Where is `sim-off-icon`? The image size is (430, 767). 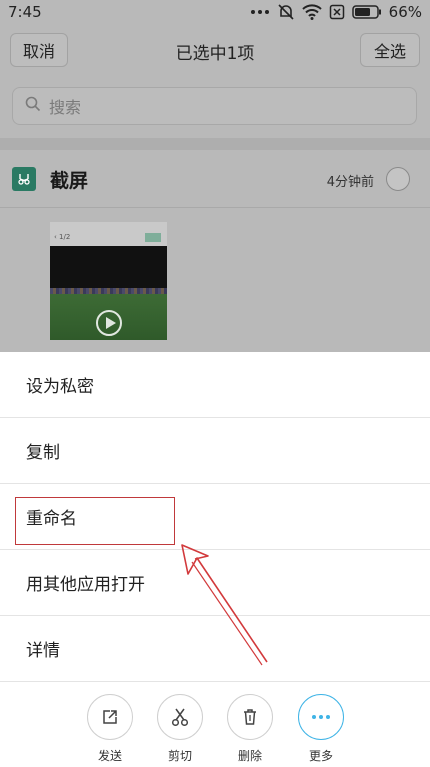 sim-off-icon is located at coordinates (337, 12).